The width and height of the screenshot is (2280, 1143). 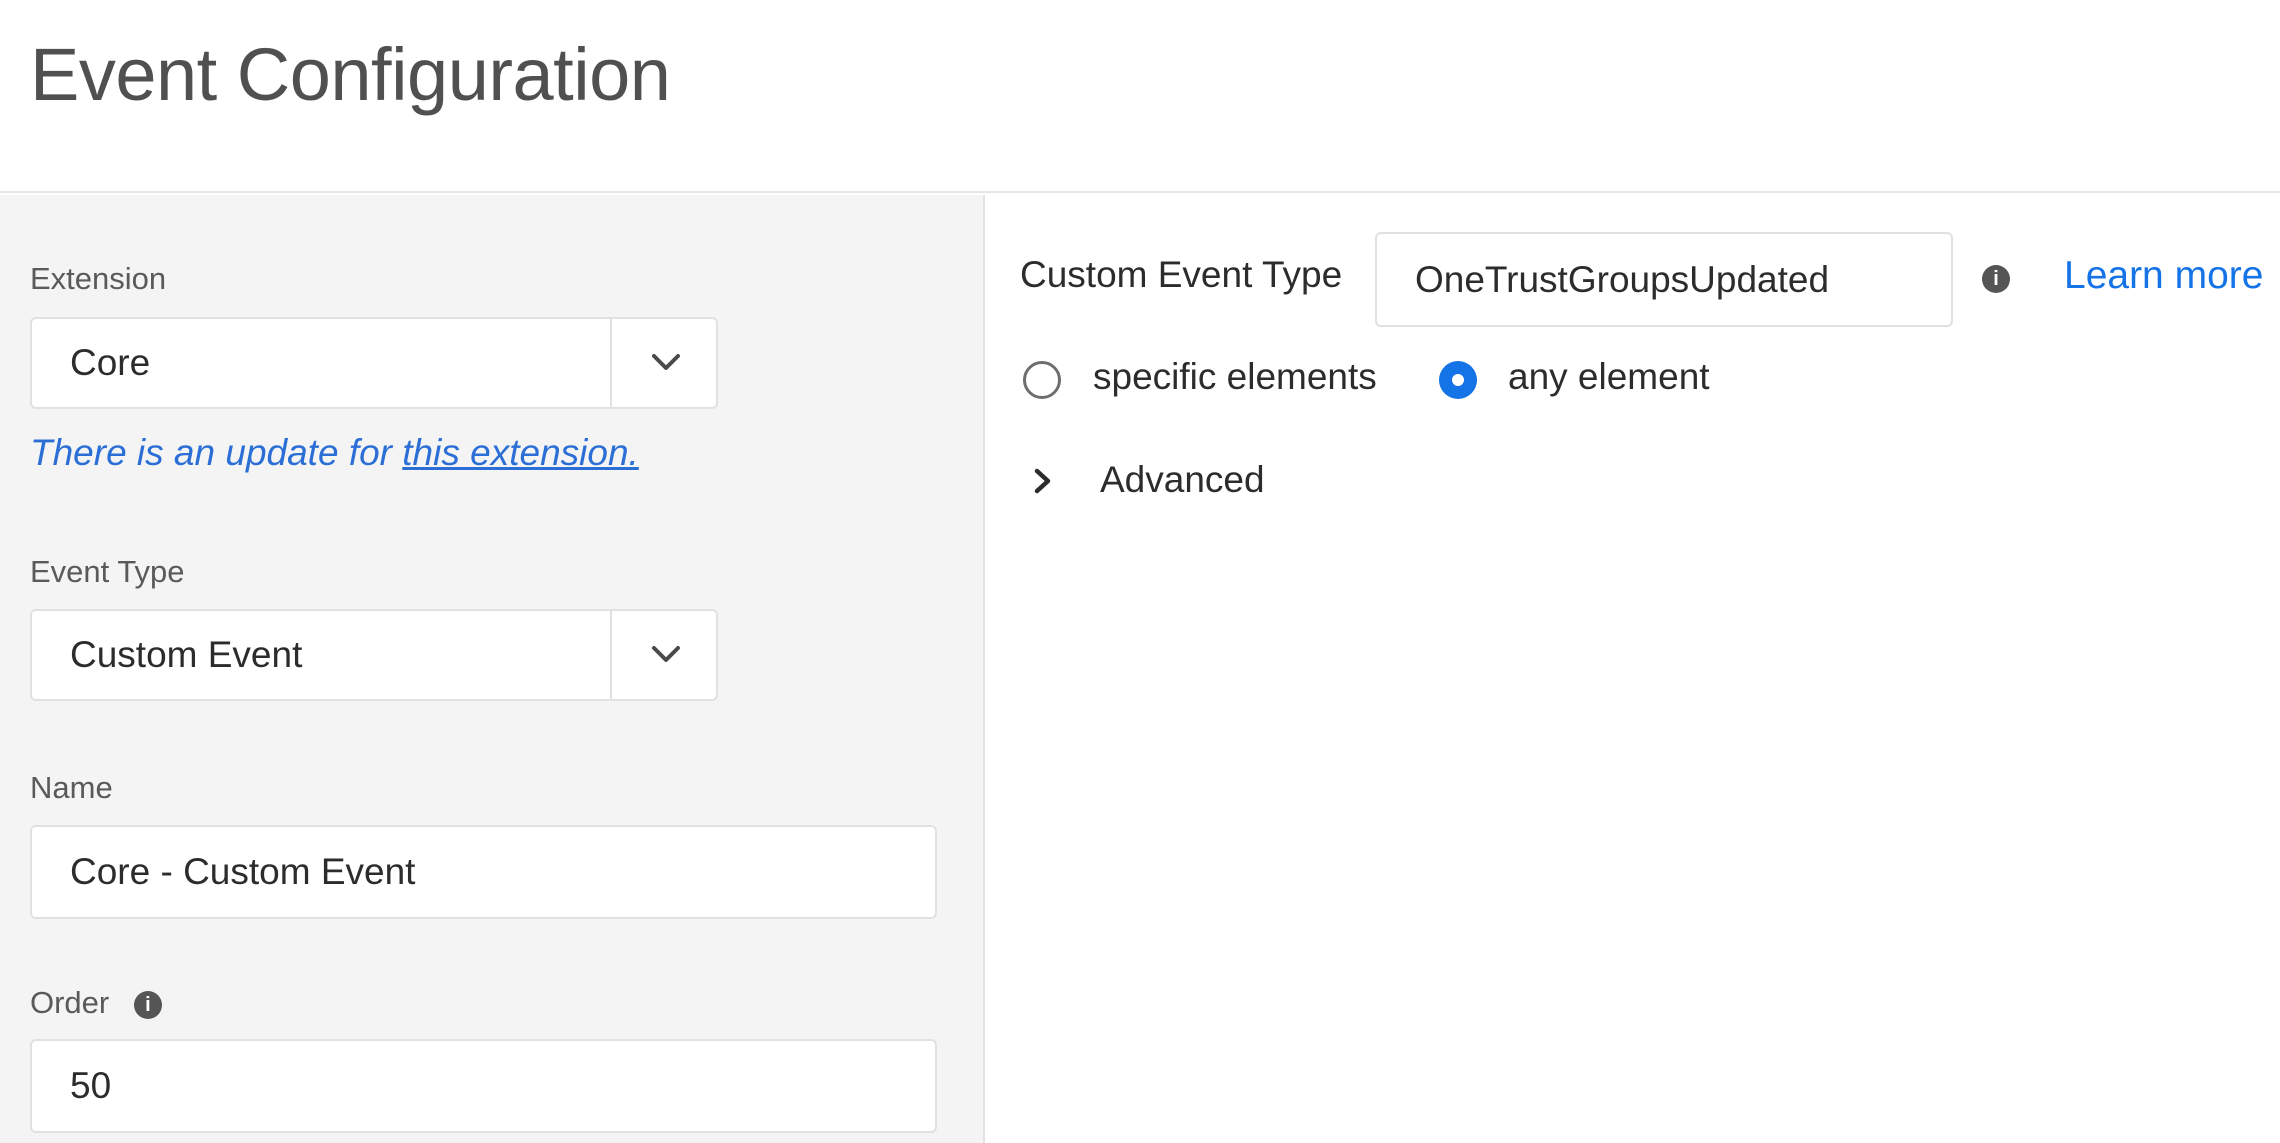 What do you see at coordinates (483, 872) in the screenshot?
I see `name-field: Core - Custom Event` at bounding box center [483, 872].